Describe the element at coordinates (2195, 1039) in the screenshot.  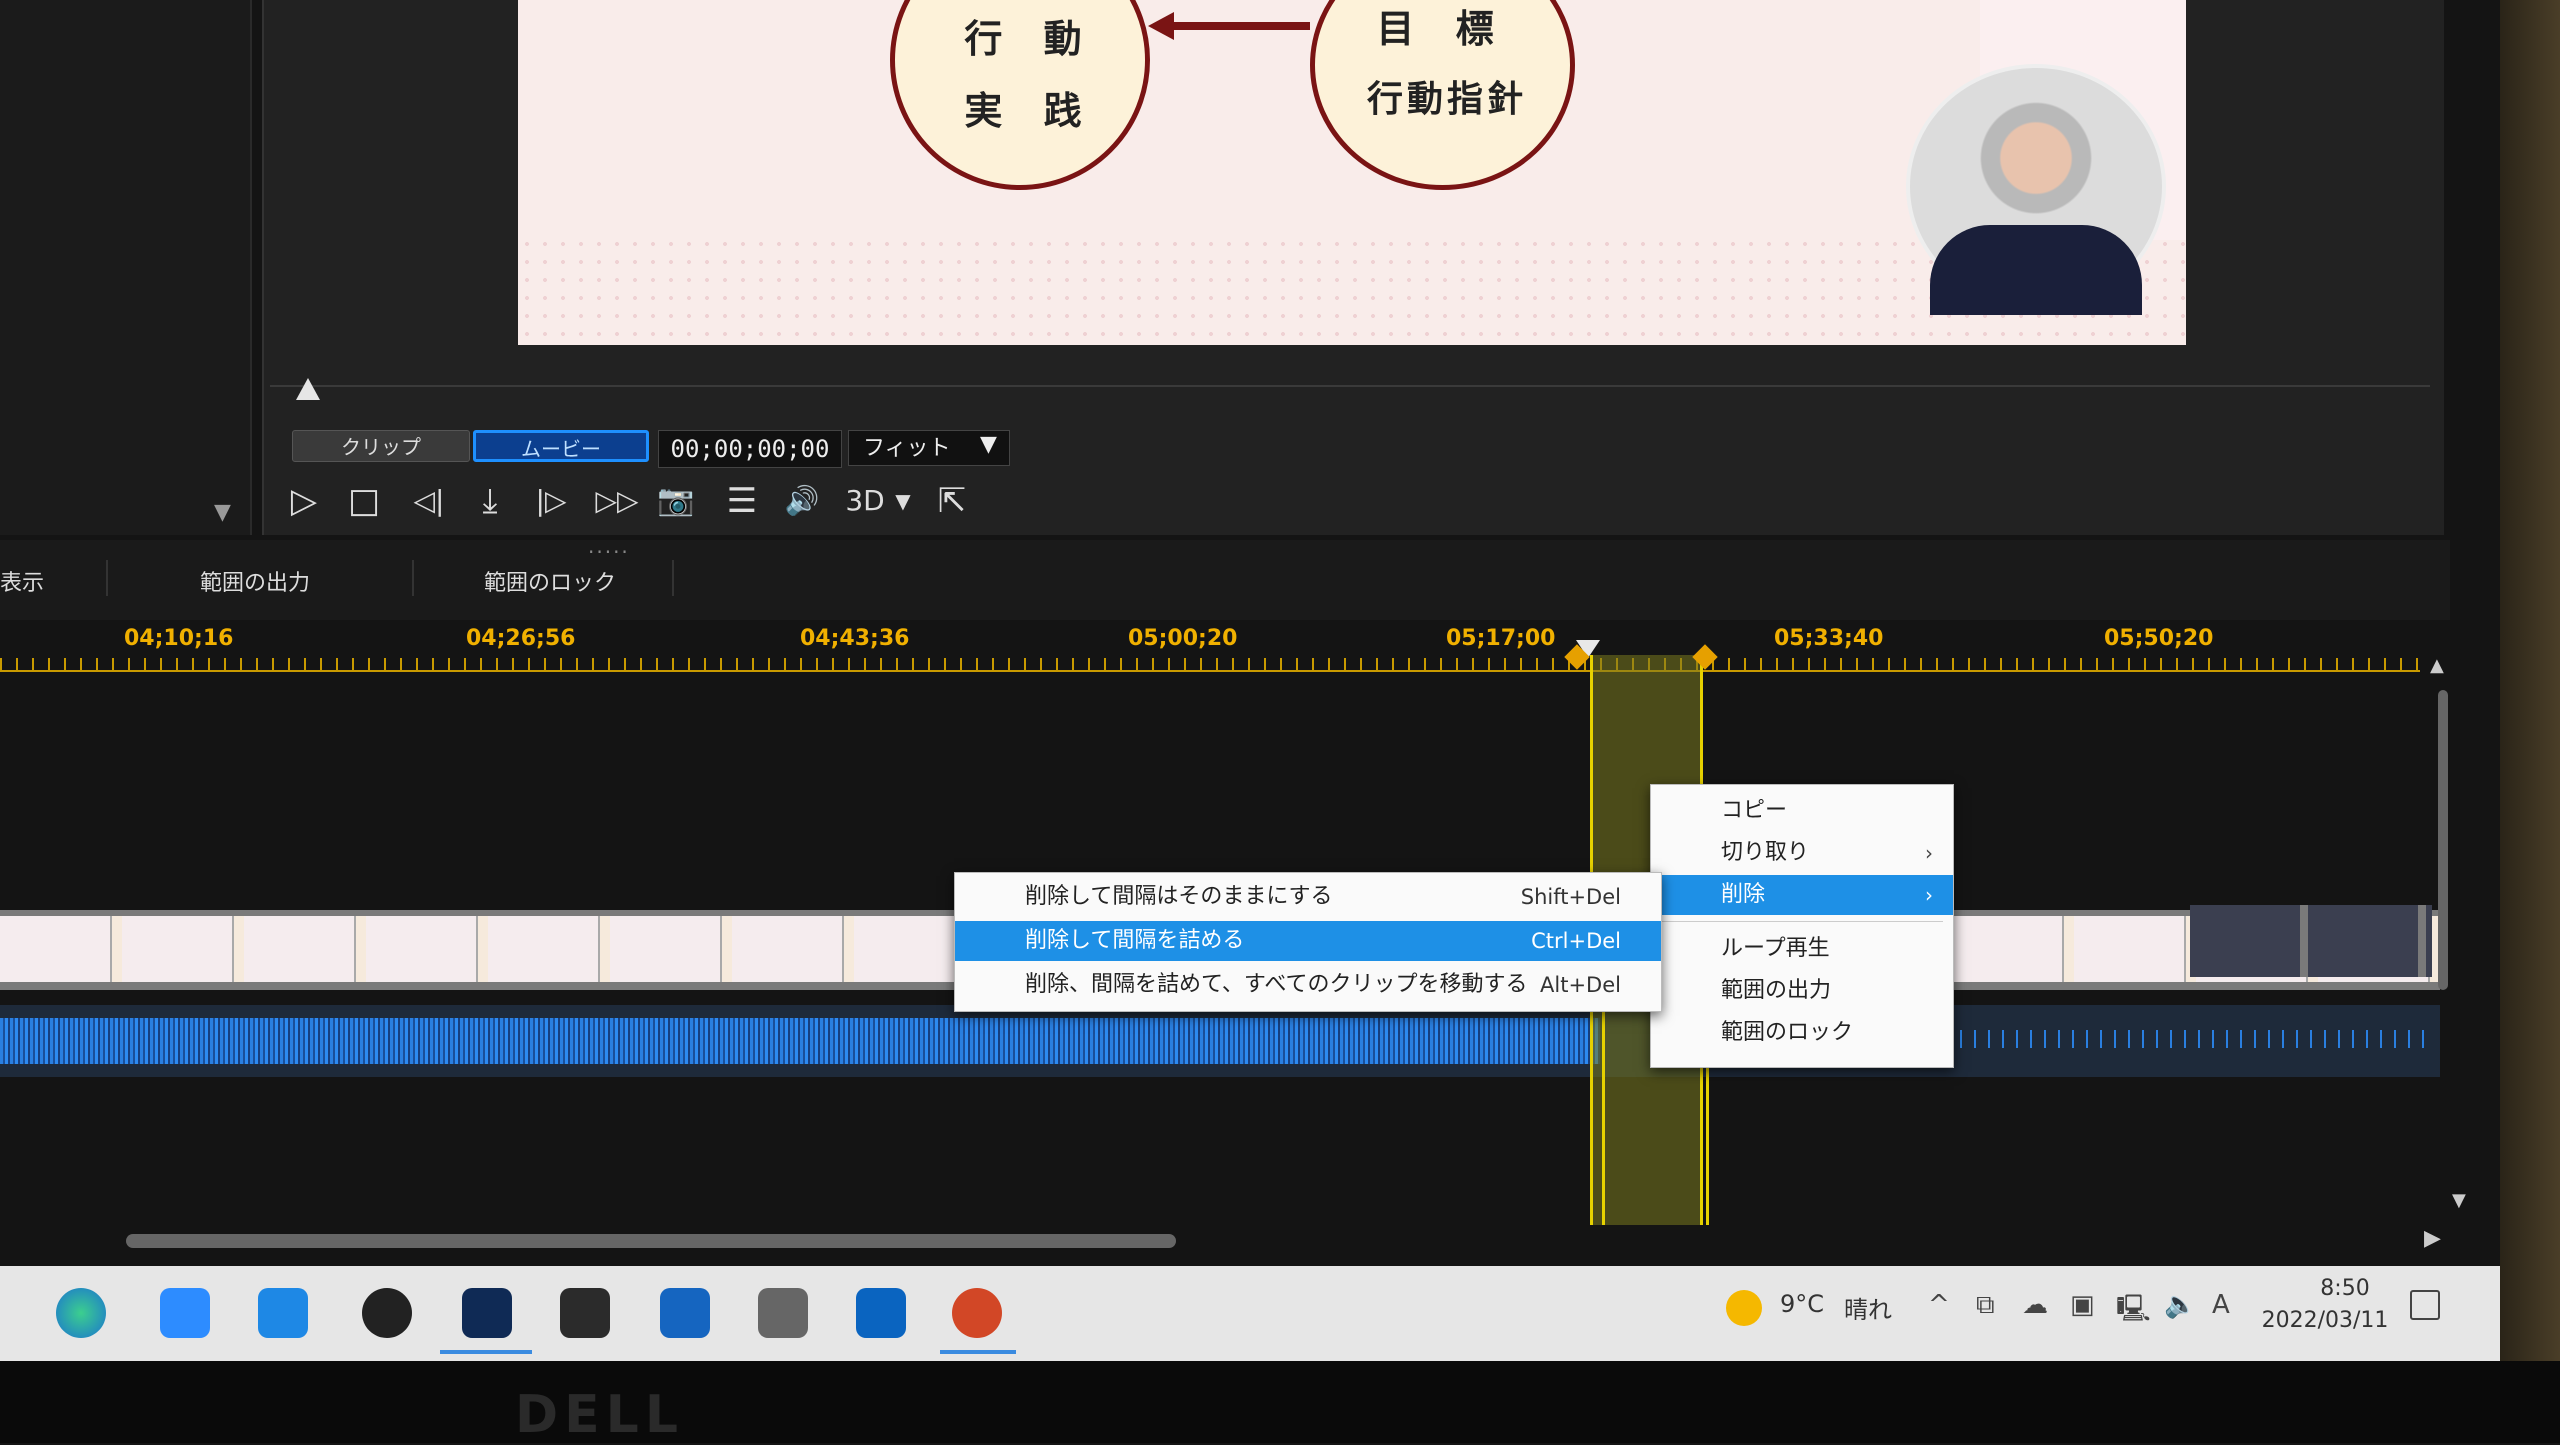
I see `audio-waveform-tail` at that location.